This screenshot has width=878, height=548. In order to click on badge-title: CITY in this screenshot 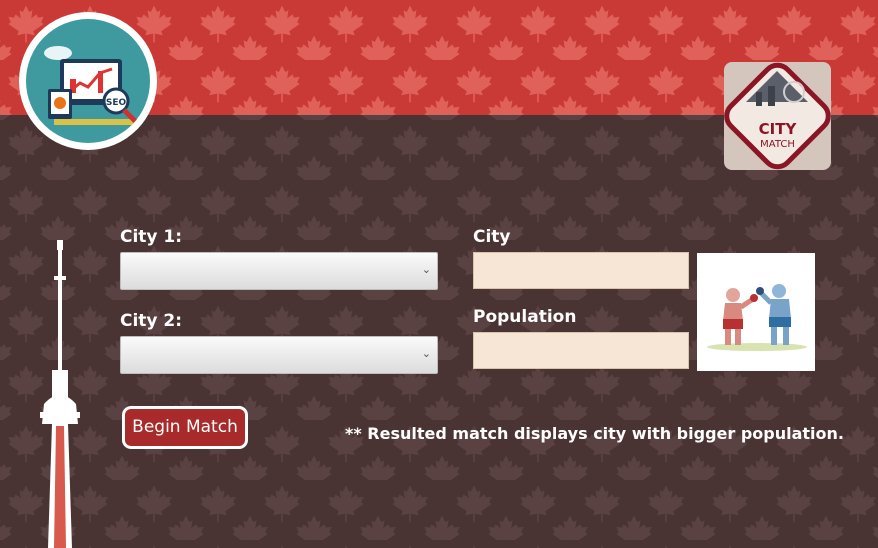, I will do `click(778, 129)`.